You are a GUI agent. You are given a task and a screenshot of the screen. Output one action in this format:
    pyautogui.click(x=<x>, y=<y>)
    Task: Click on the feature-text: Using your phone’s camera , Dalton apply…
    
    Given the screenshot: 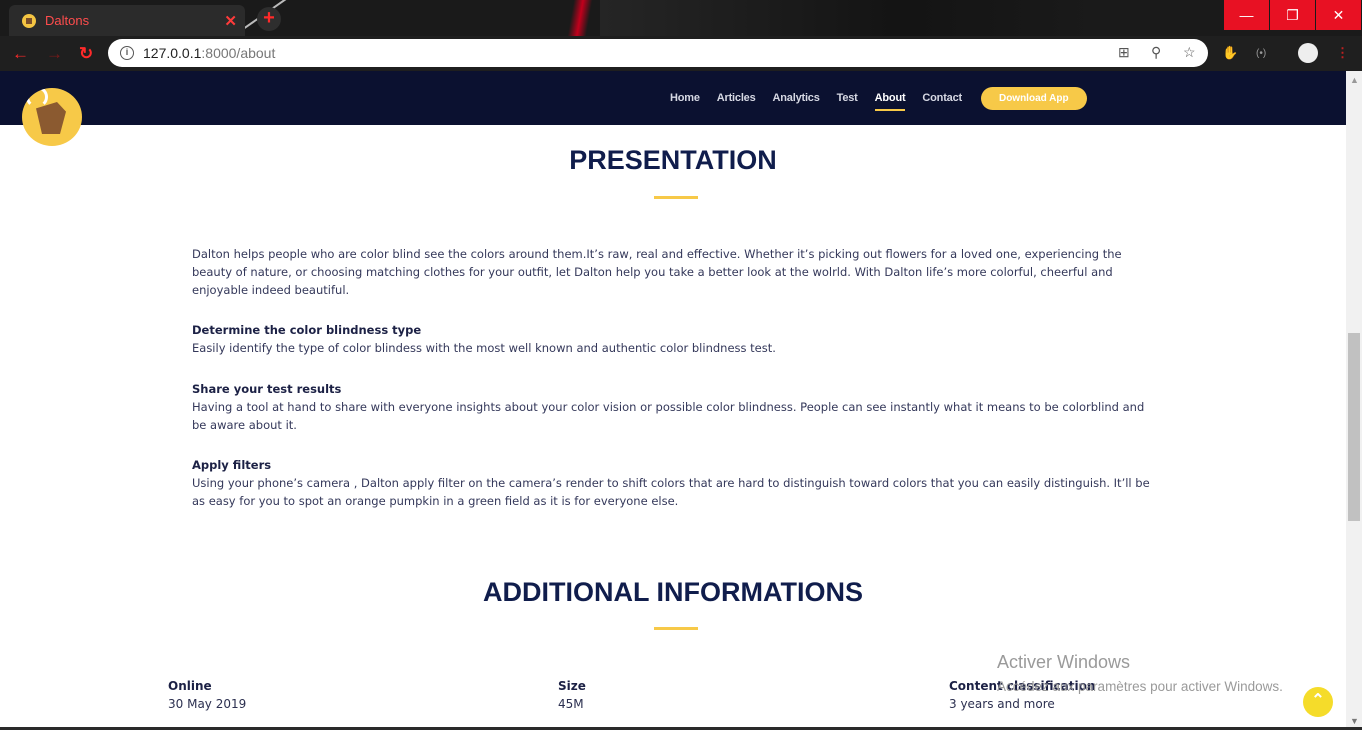 What is the action you would take?
    pyautogui.click(x=671, y=492)
    